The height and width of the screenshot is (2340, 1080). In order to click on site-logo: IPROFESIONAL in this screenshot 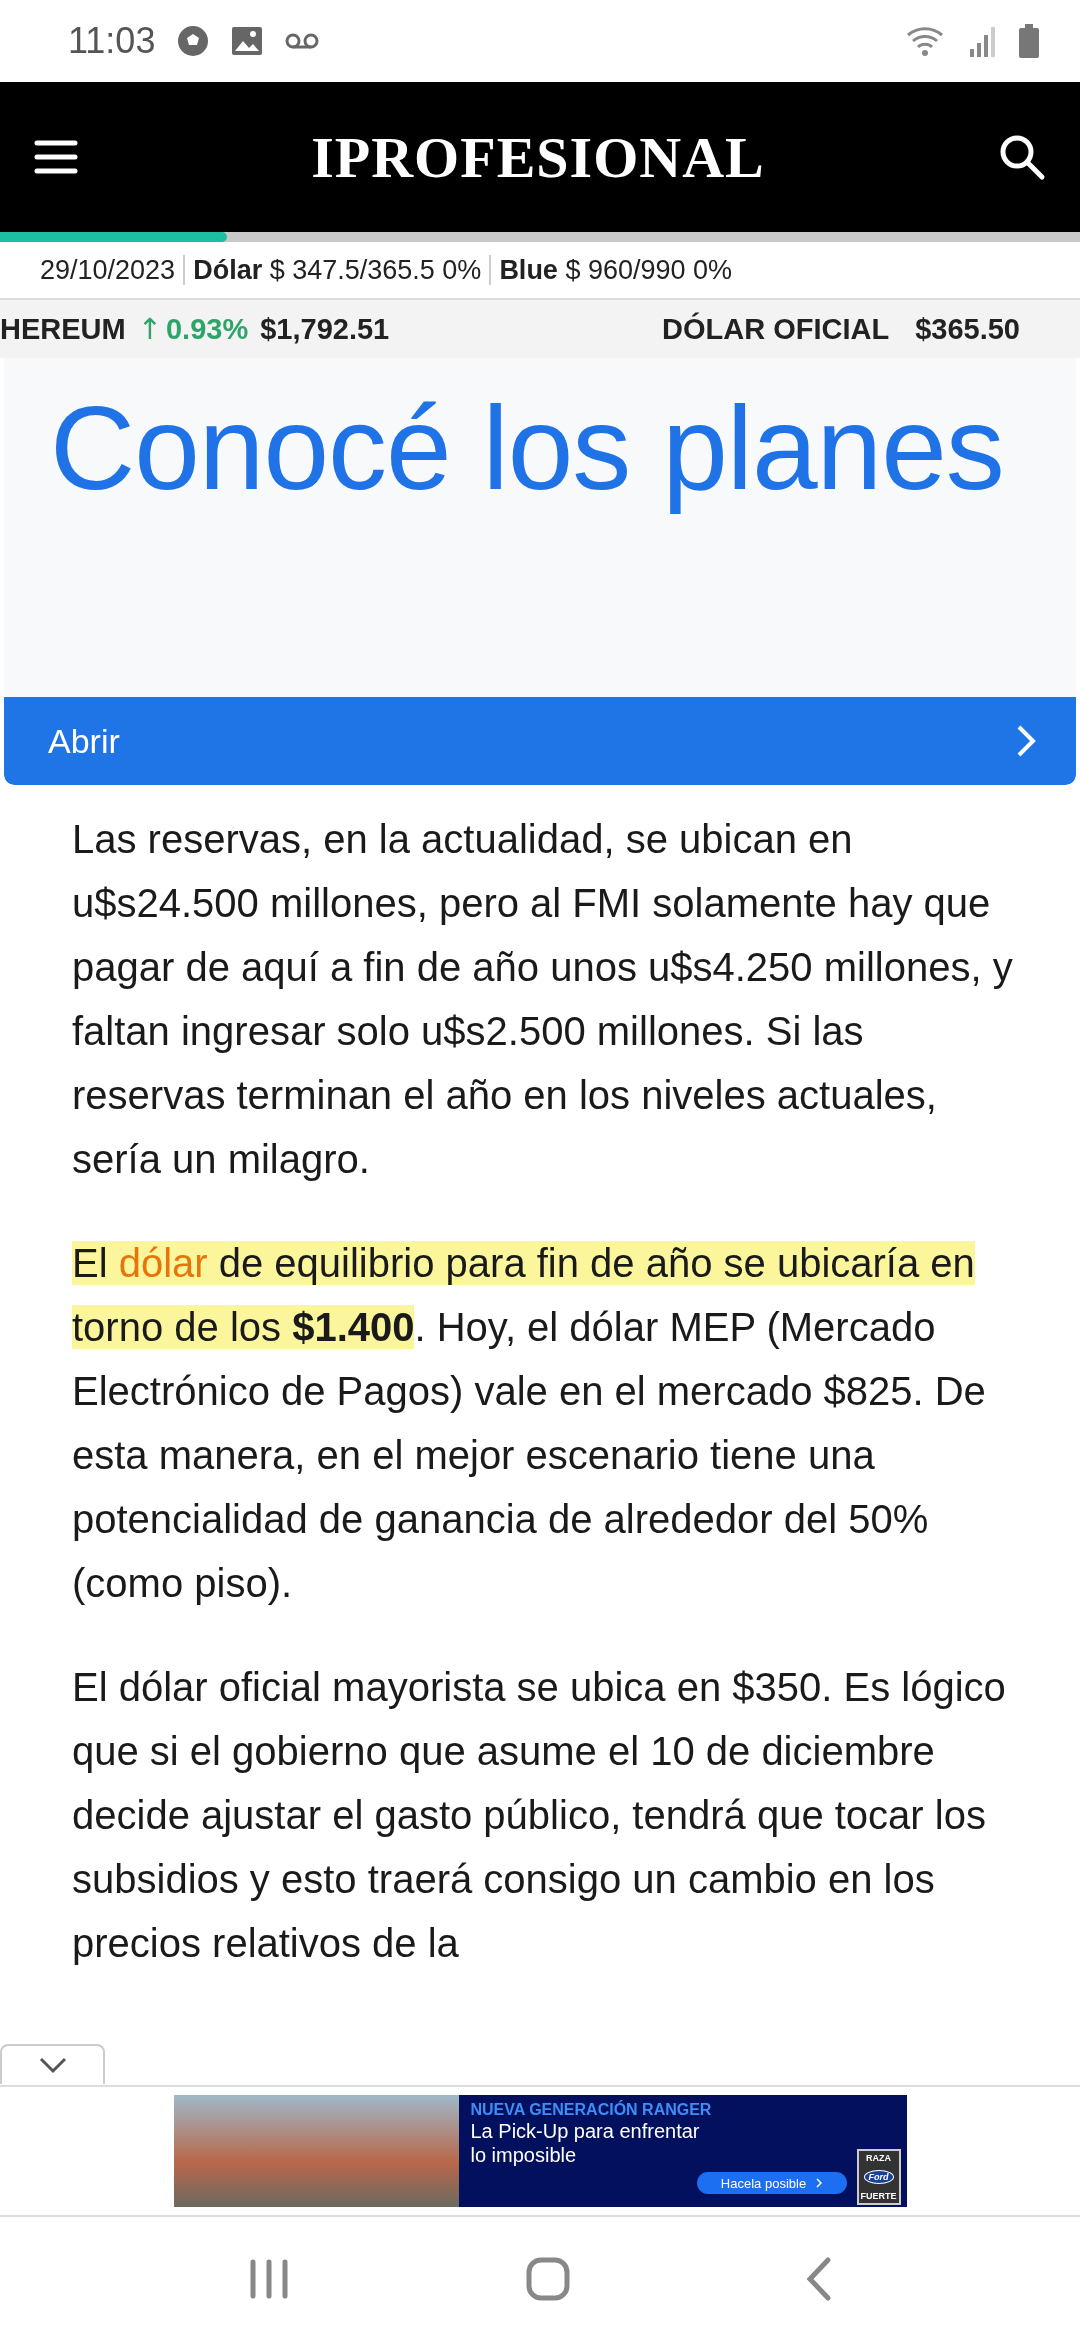, I will do `click(538, 157)`.